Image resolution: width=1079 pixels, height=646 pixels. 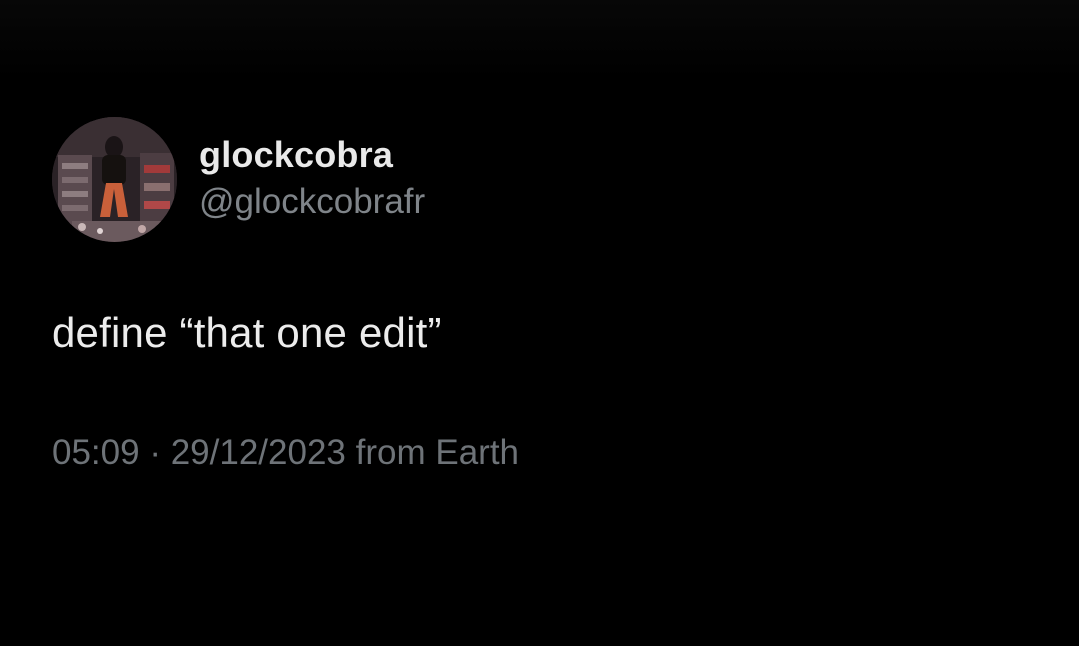 I want to click on tweet-text: define “that one edit”, so click(x=247, y=332).